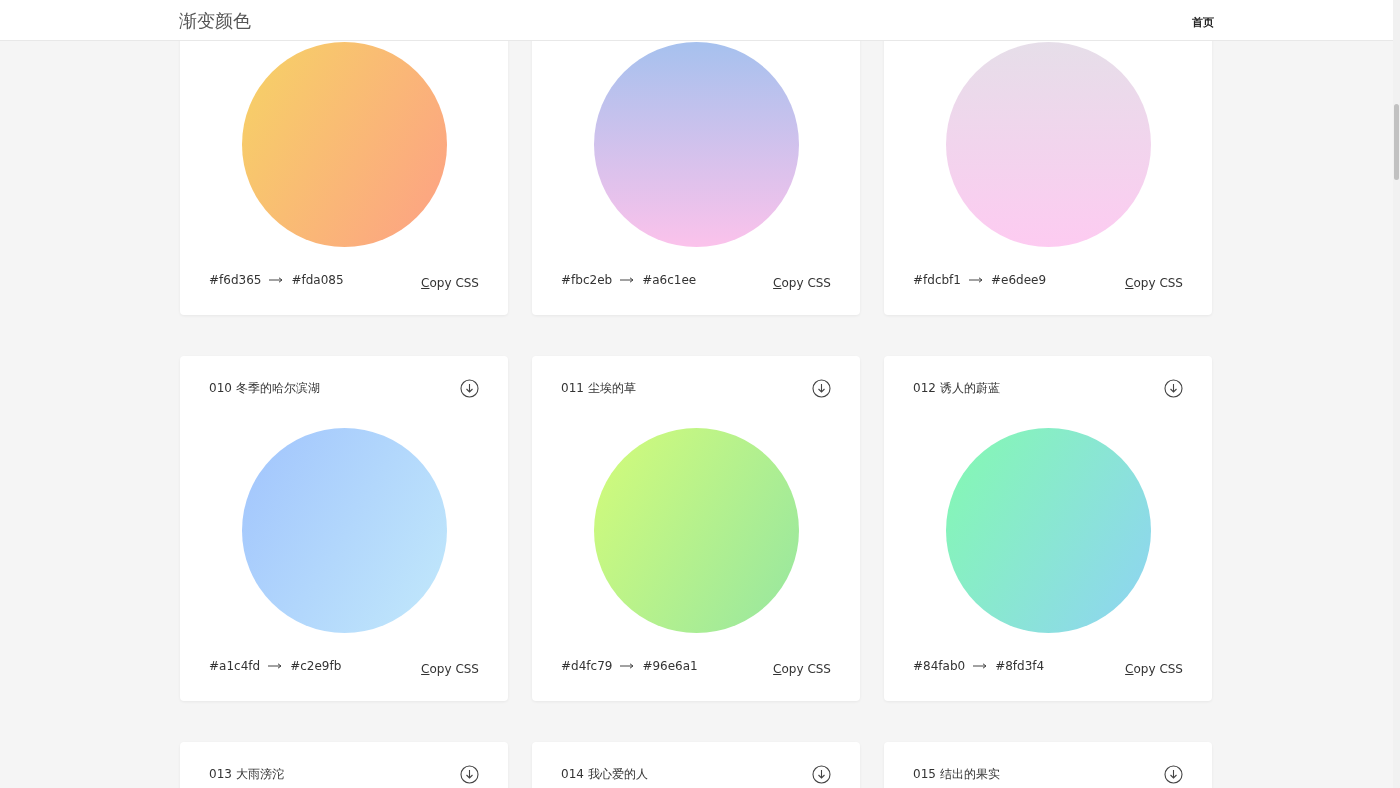  I want to click on site-title: 渐变颜色, so click(215, 21).